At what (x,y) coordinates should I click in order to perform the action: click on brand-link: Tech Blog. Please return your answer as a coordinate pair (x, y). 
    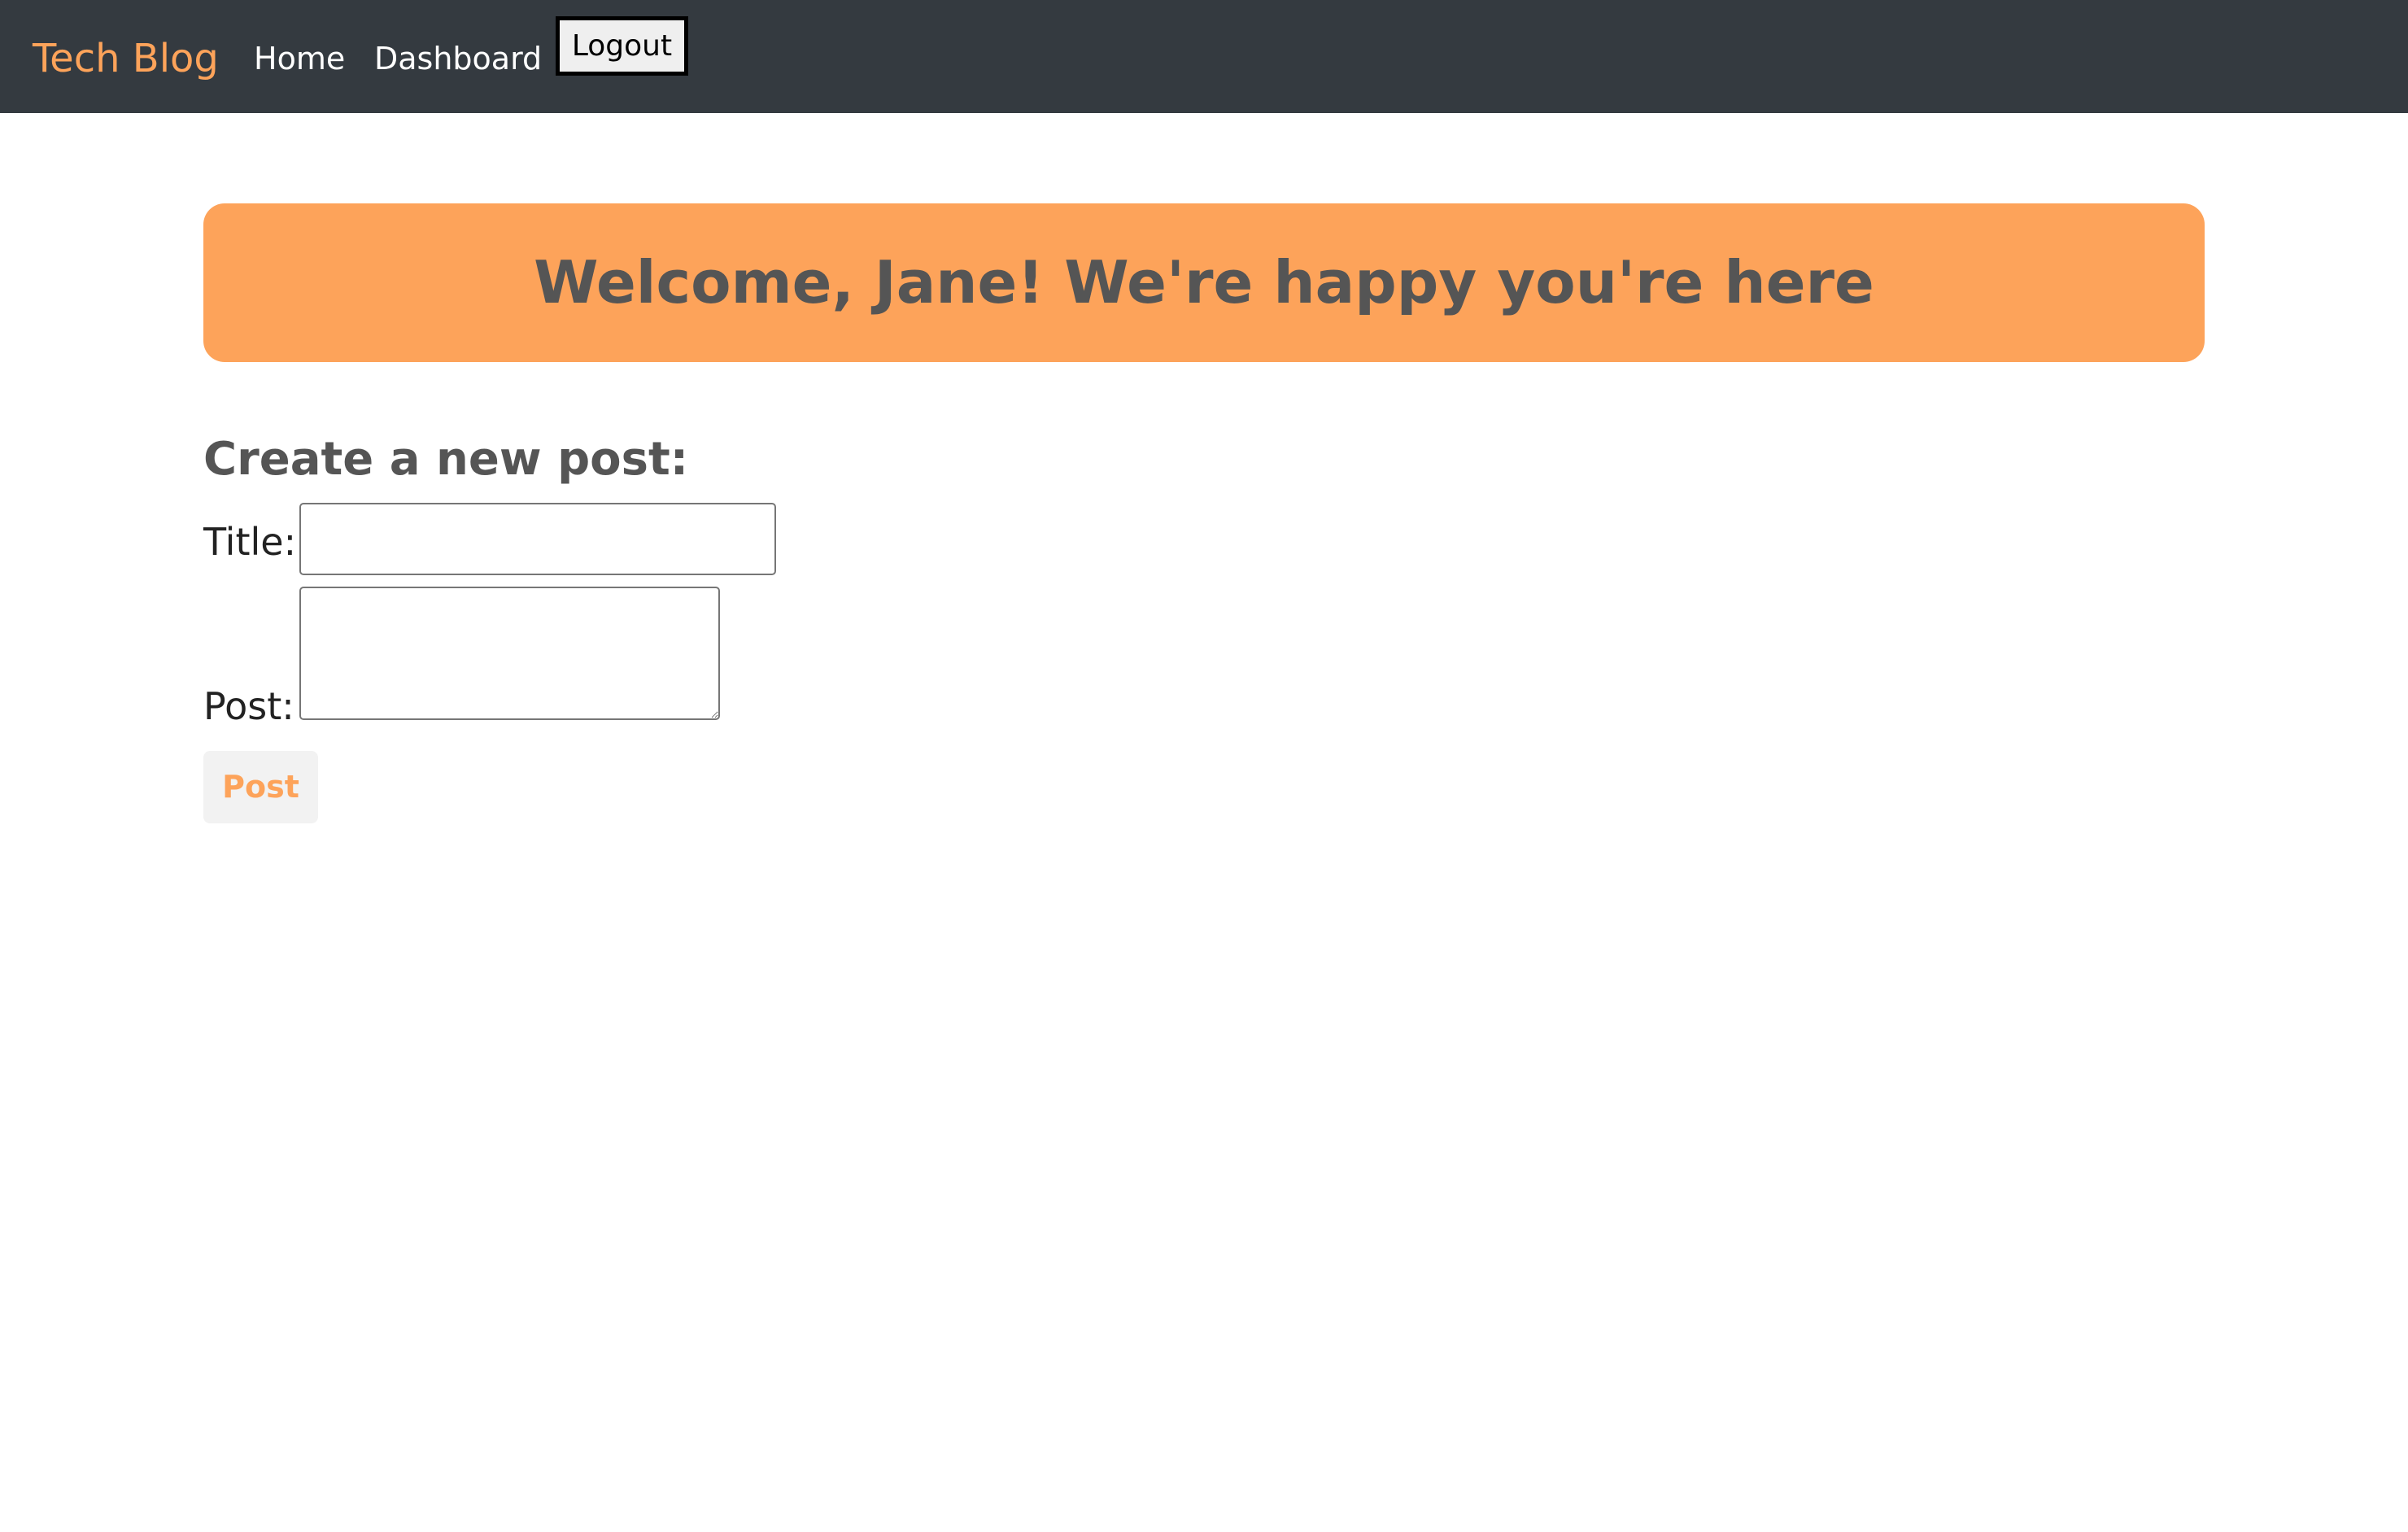
    Looking at the image, I should click on (126, 58).